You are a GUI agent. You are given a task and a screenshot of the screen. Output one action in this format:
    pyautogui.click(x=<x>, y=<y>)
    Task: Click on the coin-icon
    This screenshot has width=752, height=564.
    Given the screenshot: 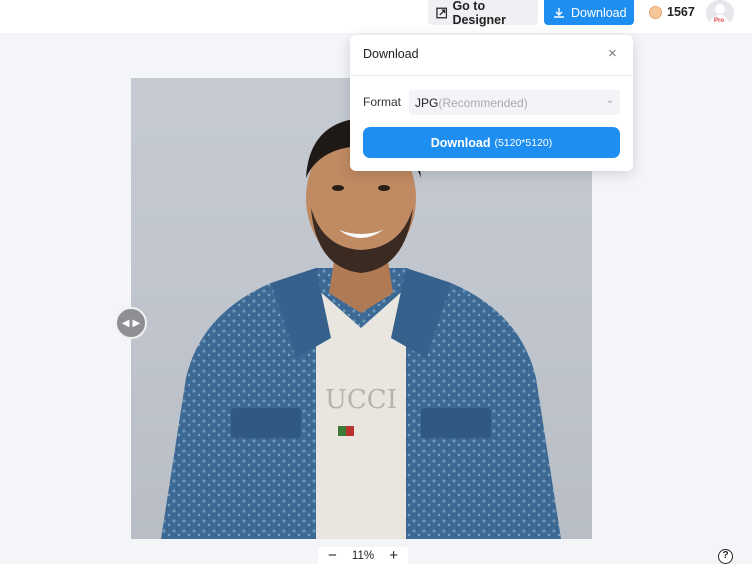 What is the action you would take?
    pyautogui.click(x=655, y=12)
    